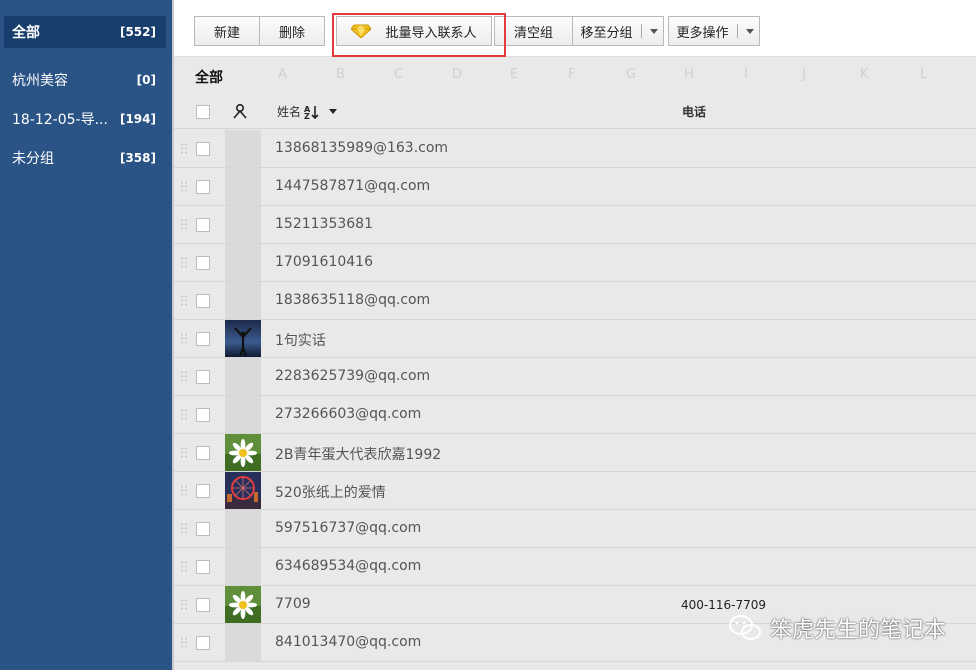  Describe the element at coordinates (804, 74) in the screenshot. I see `letter-filter-j: J` at that location.